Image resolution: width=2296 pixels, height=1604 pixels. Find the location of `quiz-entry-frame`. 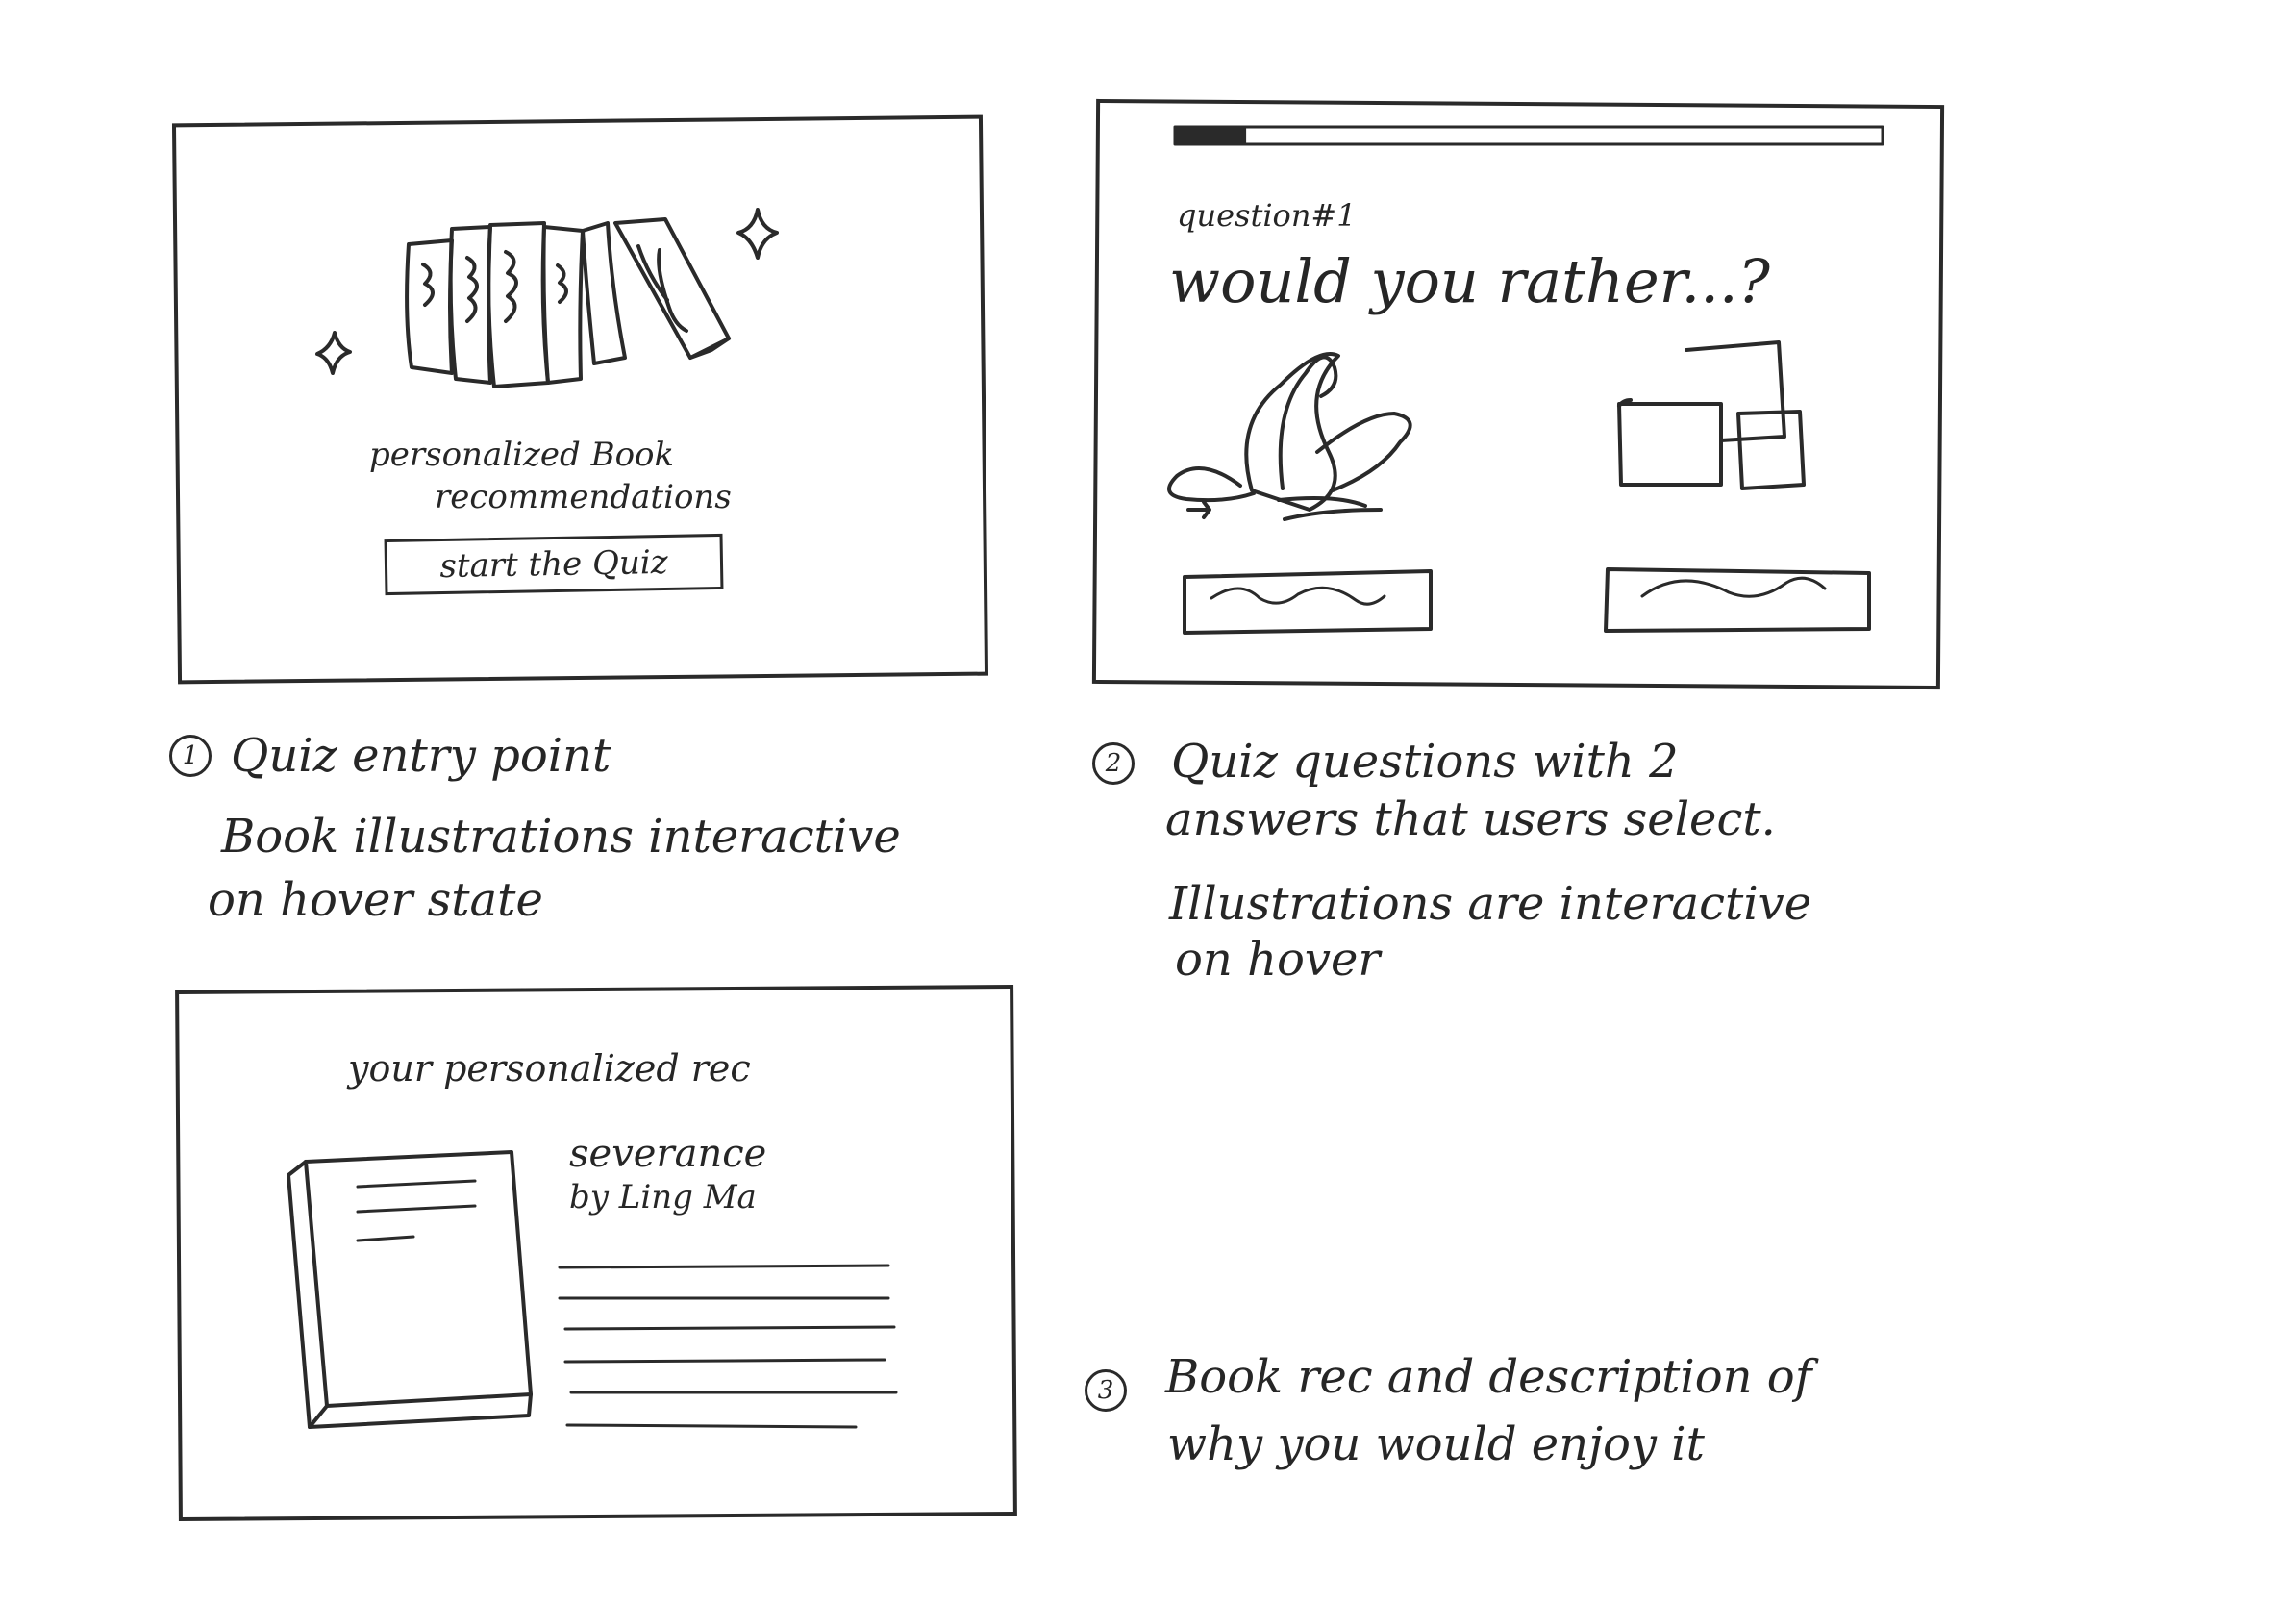

quiz-entry-frame is located at coordinates (580, 399).